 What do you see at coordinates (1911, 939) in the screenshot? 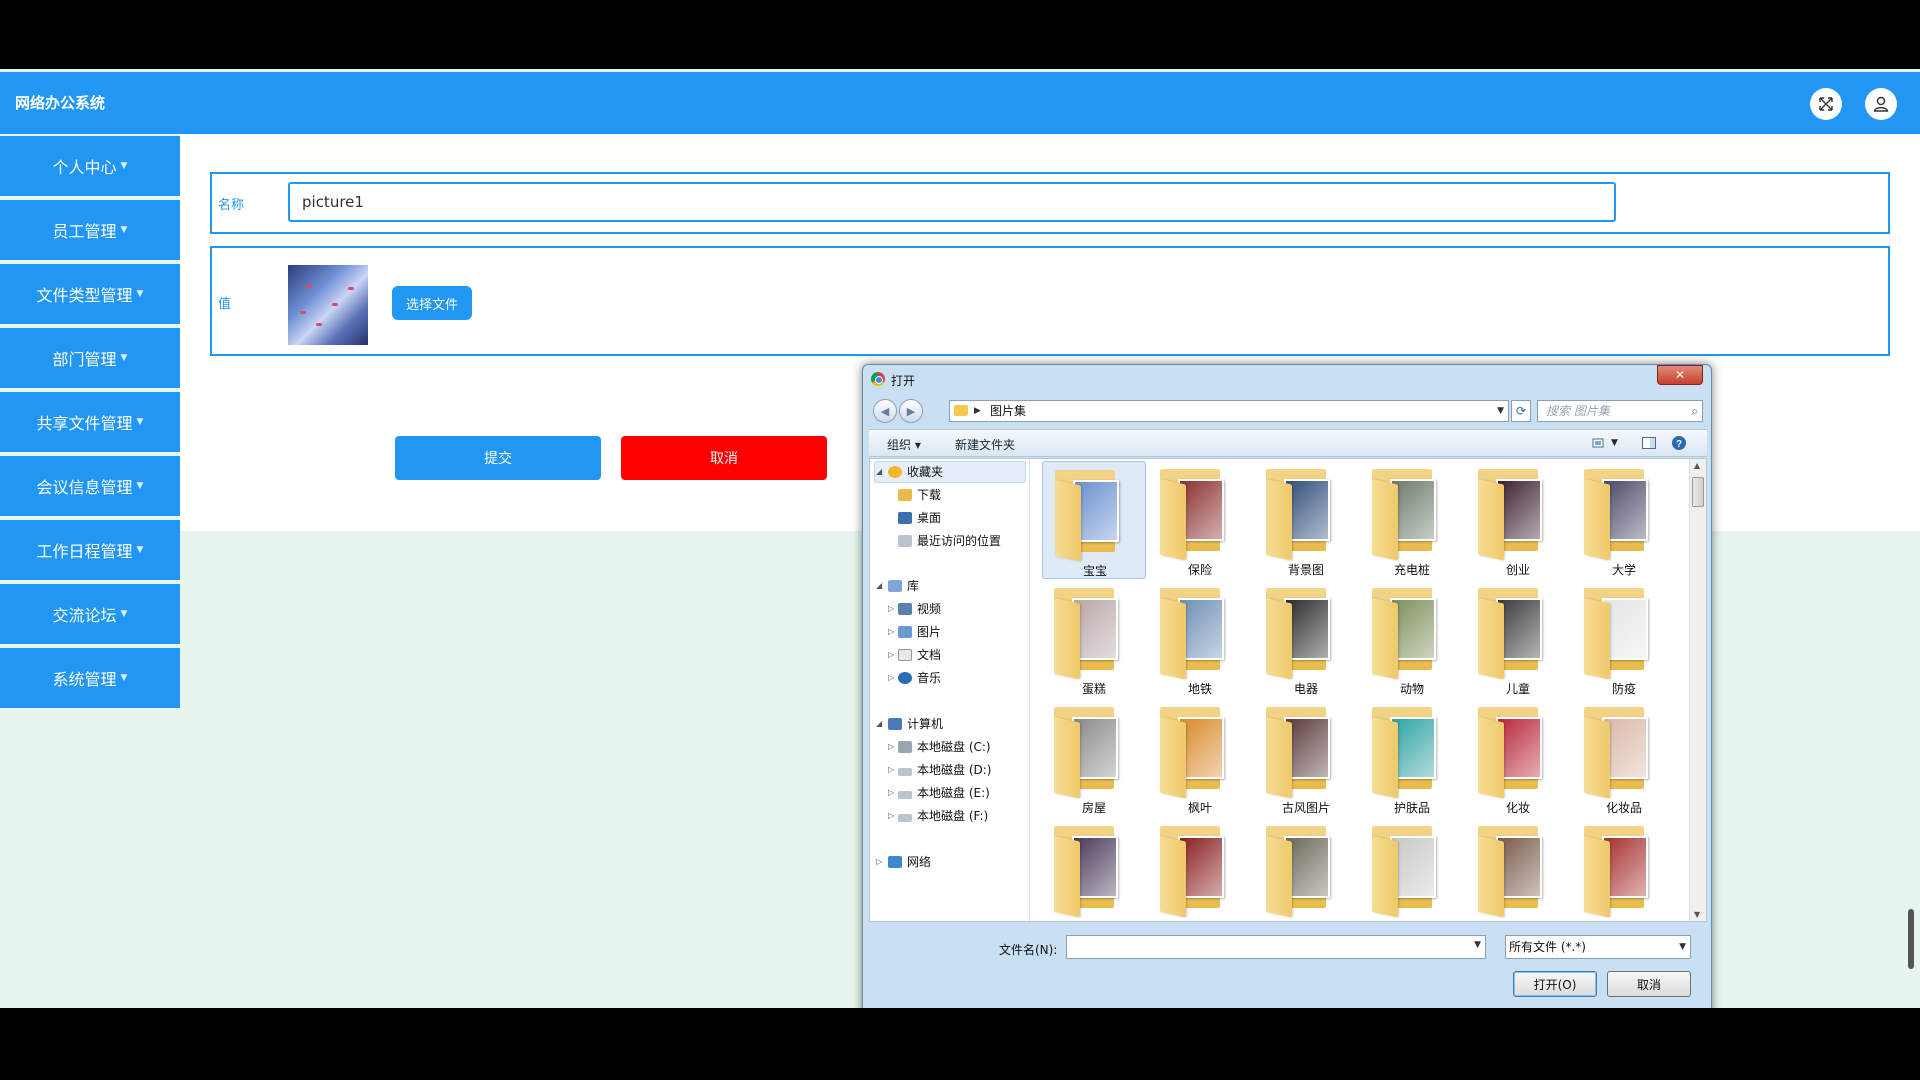
I see `page-scroll-indicator` at bounding box center [1911, 939].